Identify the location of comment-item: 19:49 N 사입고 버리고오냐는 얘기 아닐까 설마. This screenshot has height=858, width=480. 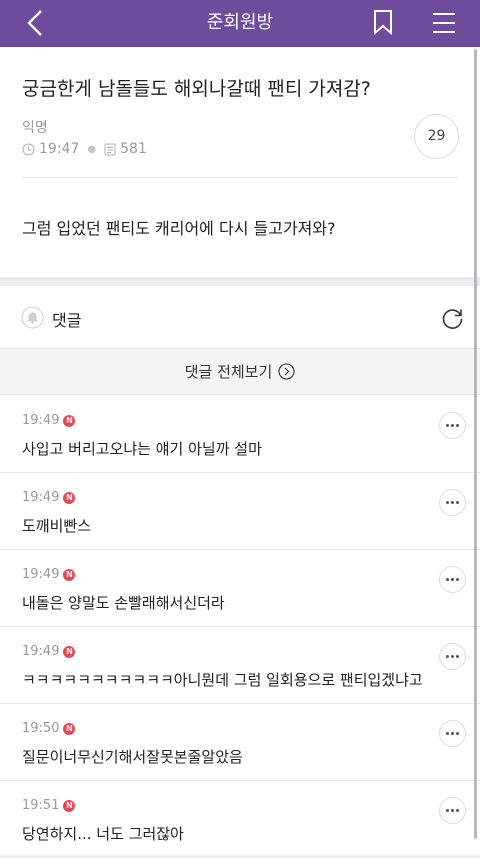
(240, 434).